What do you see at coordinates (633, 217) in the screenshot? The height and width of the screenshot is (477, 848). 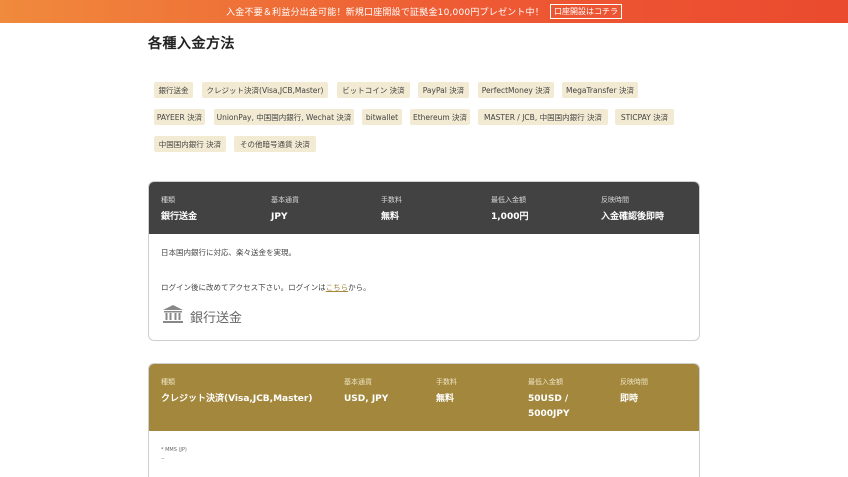 I see `reflection-time-value: 入金確認後即時` at bounding box center [633, 217].